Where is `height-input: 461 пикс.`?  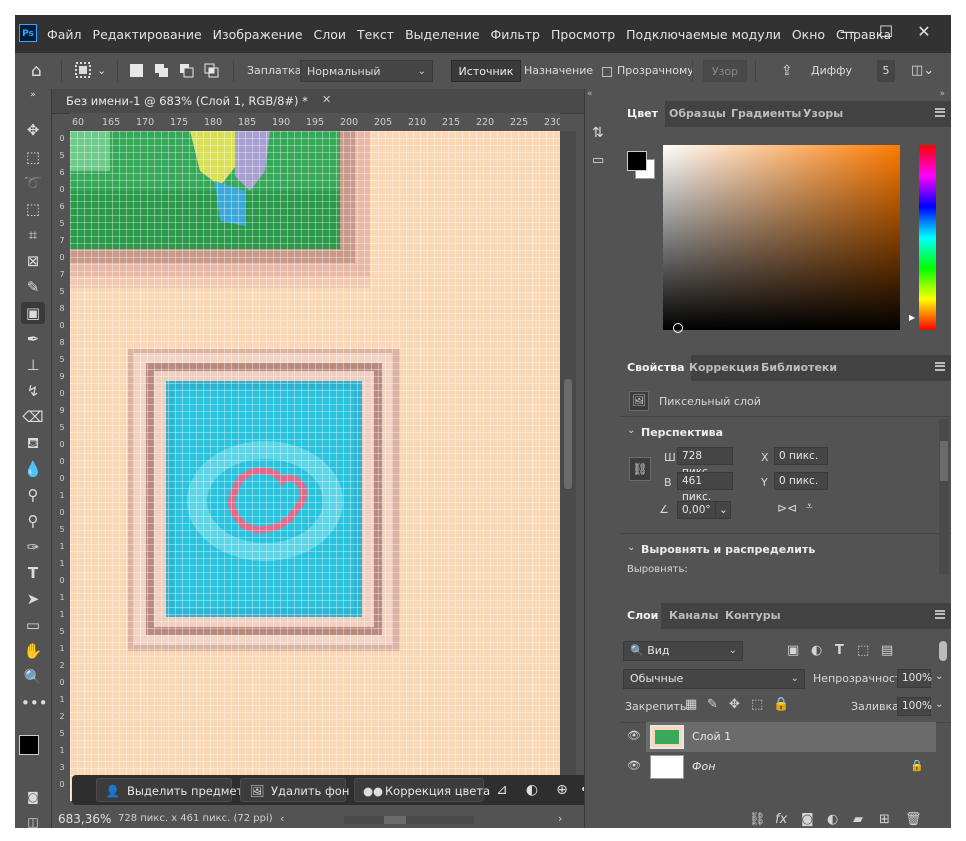
height-input: 461 пикс. is located at coordinates (705, 487).